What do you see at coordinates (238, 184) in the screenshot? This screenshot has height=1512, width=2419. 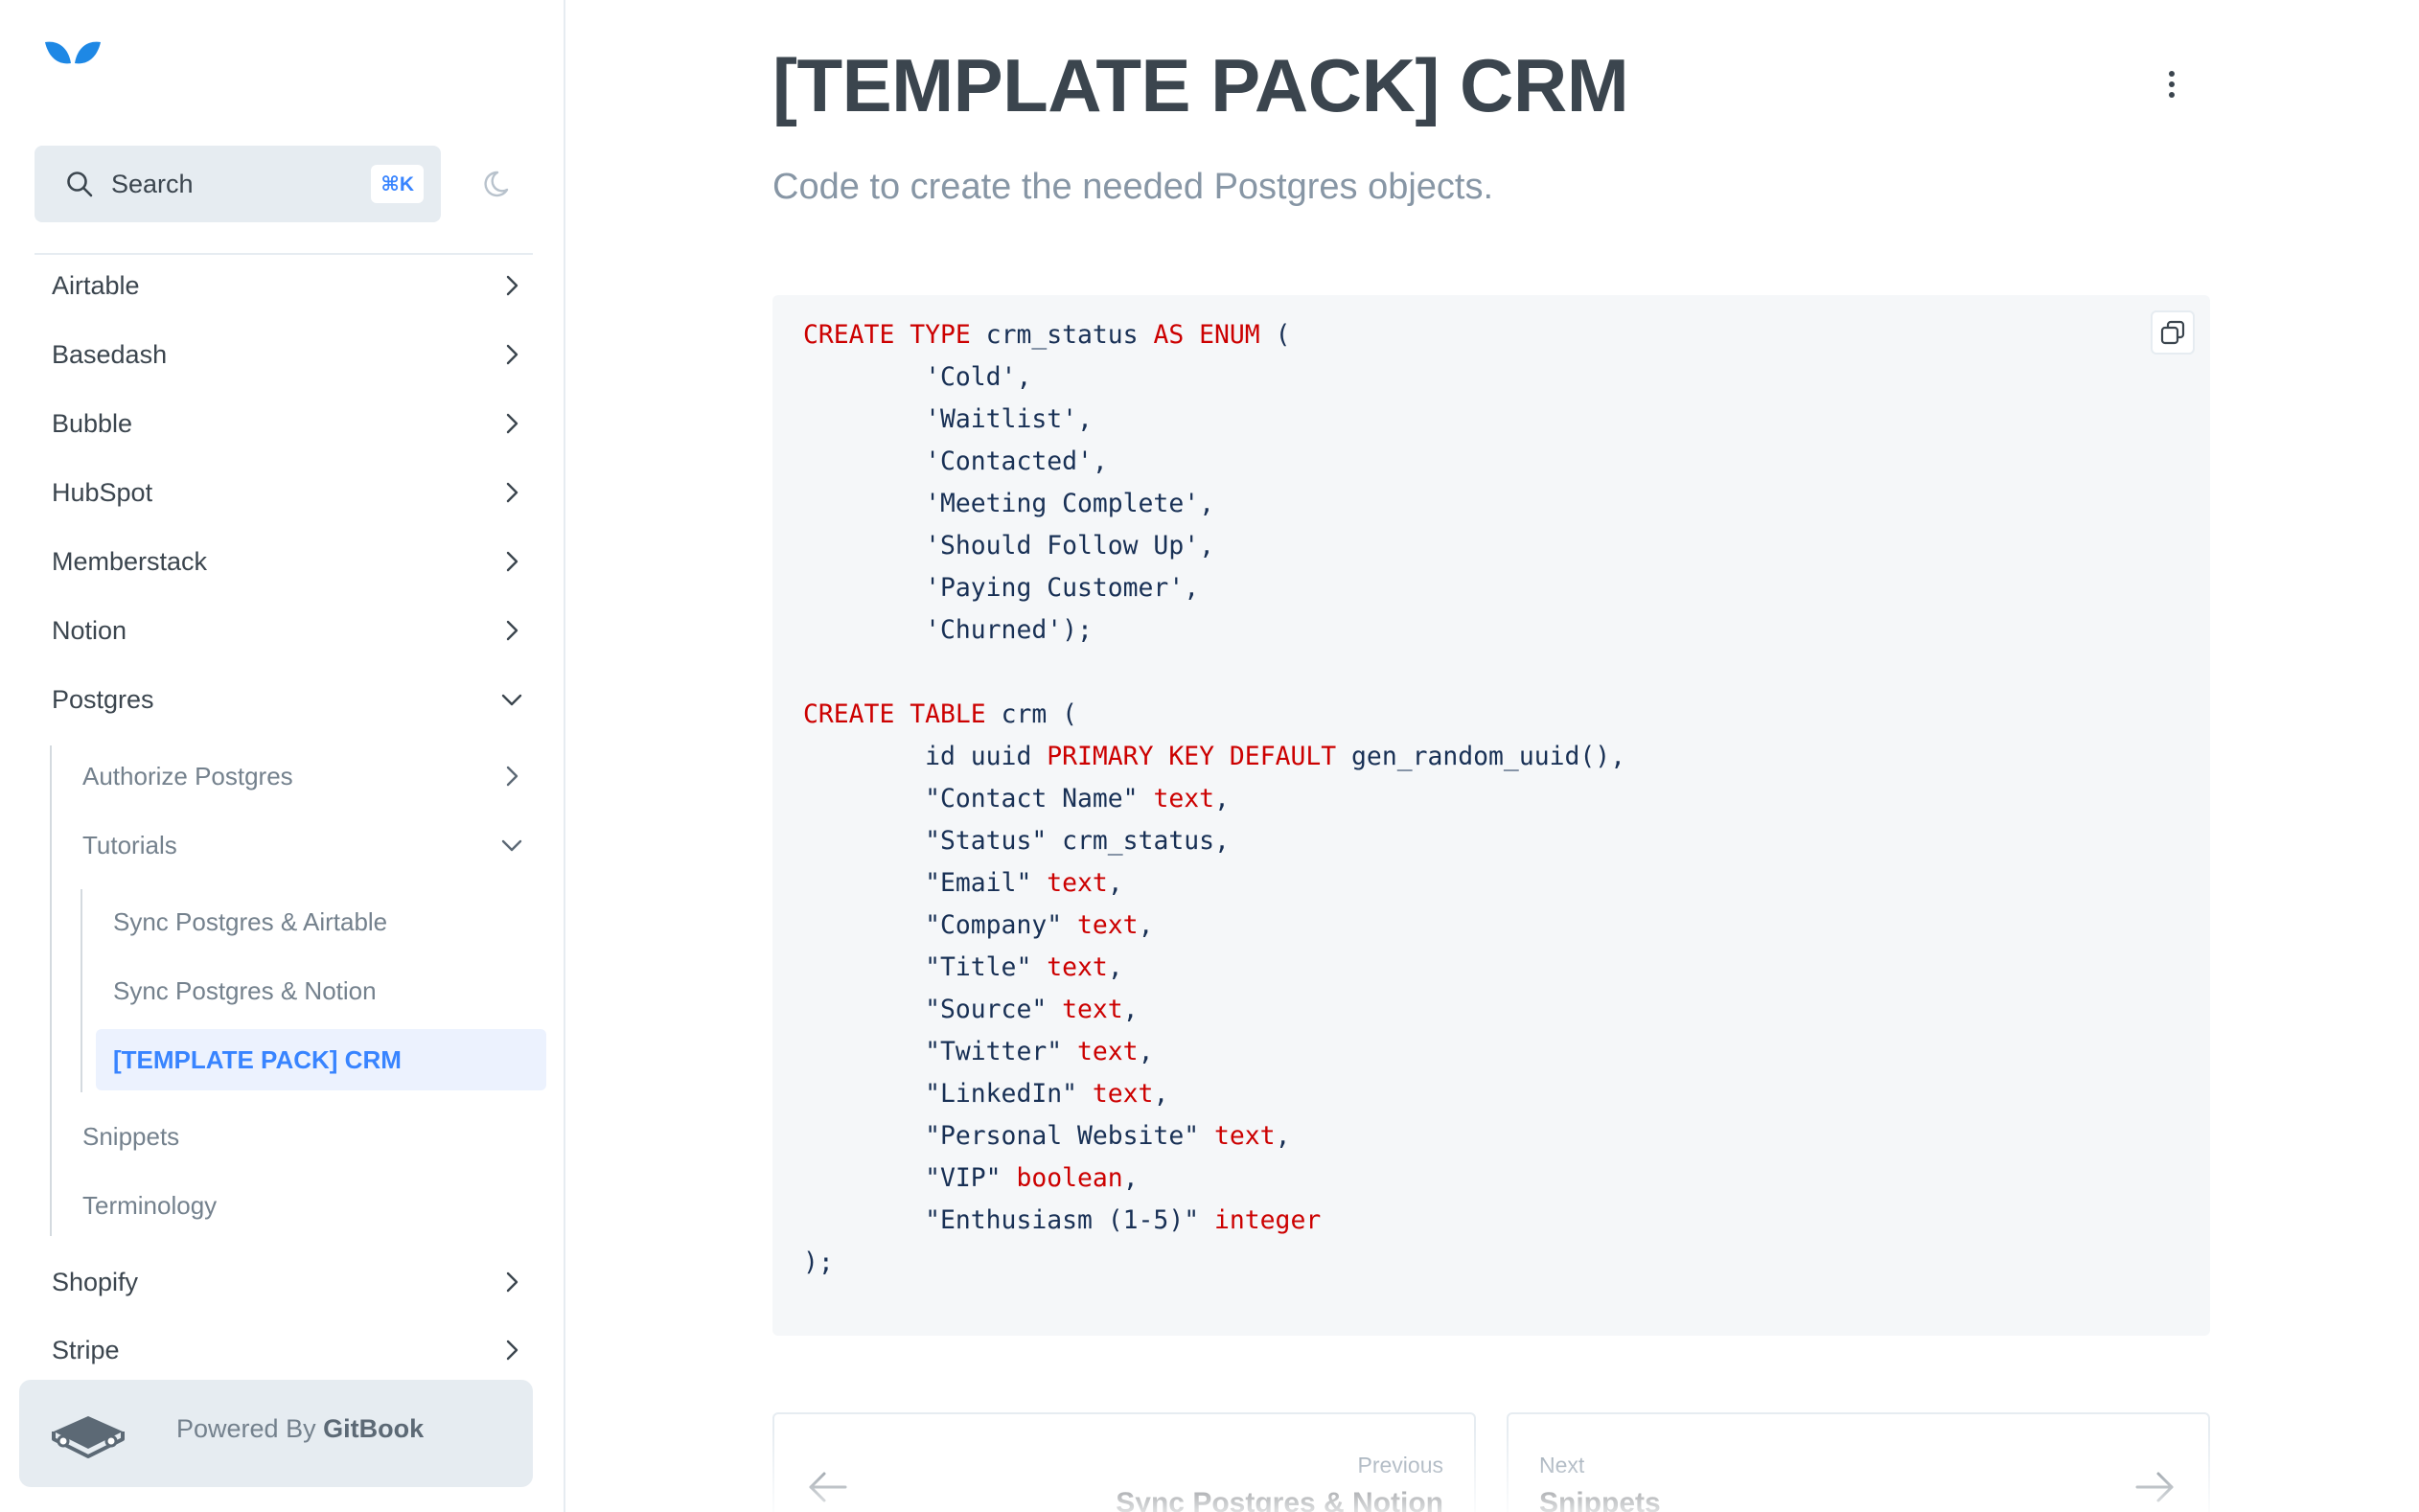 I see `search-button: Search ⌘K` at bounding box center [238, 184].